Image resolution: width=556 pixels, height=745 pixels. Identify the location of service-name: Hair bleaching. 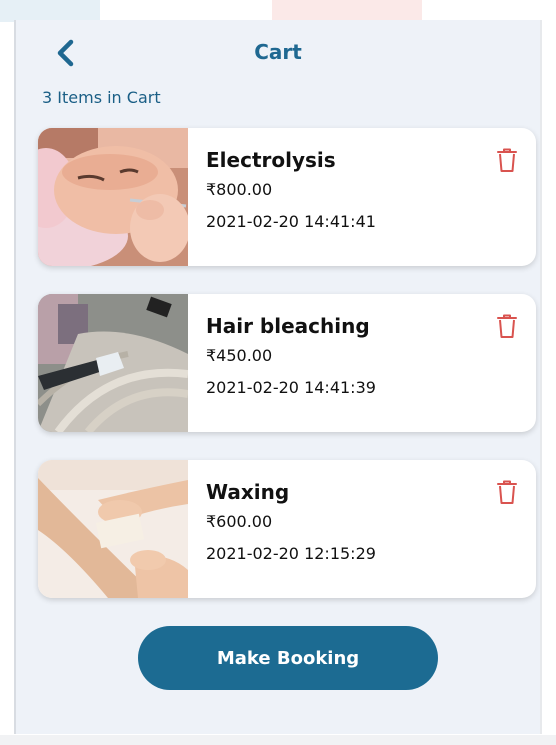
(288, 326).